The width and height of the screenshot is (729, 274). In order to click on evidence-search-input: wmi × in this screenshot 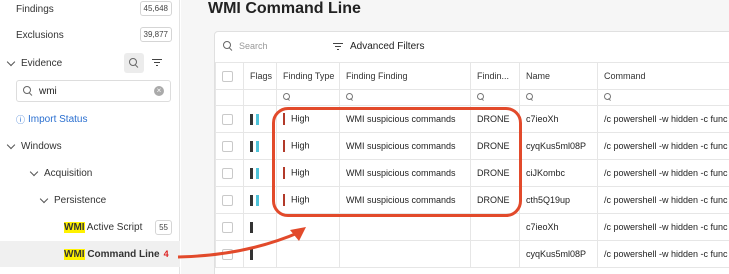, I will do `click(93, 91)`.